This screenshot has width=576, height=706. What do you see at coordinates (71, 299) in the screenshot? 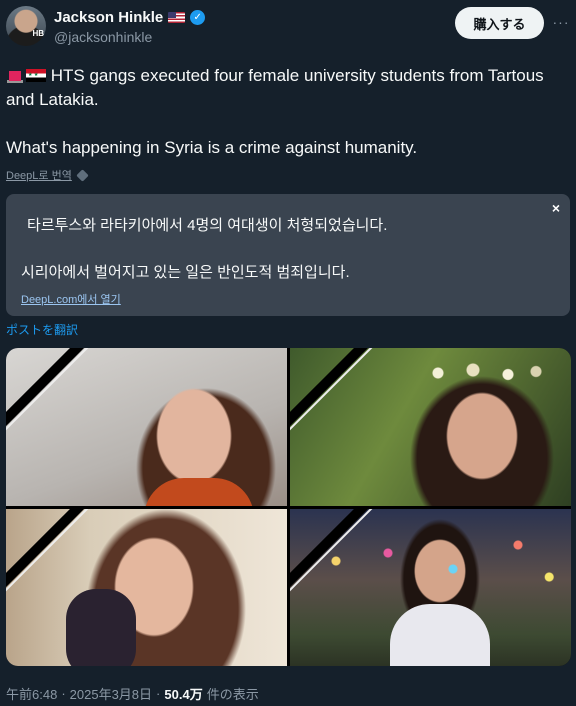
I see `deepl-open-link: DeepL.com에서 열기` at bounding box center [71, 299].